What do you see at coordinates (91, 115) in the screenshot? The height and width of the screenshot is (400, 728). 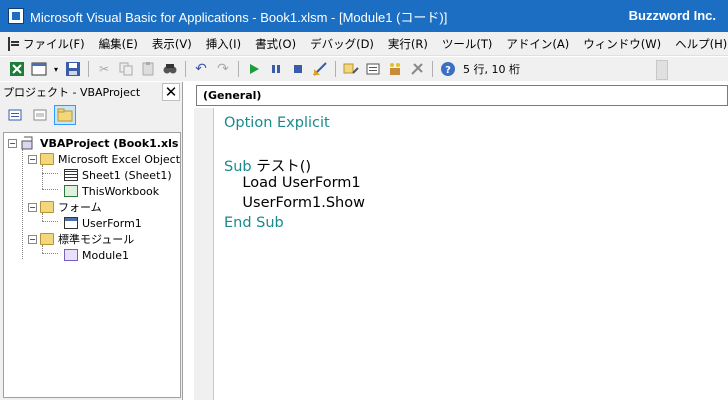 I see `project-explorer-toolbar` at bounding box center [91, 115].